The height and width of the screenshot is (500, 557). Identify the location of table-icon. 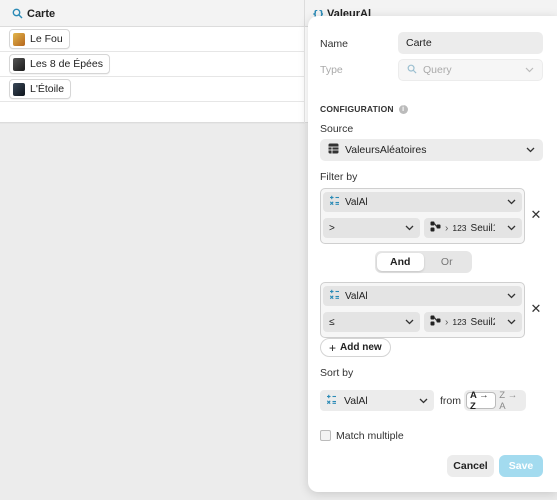
(333, 150).